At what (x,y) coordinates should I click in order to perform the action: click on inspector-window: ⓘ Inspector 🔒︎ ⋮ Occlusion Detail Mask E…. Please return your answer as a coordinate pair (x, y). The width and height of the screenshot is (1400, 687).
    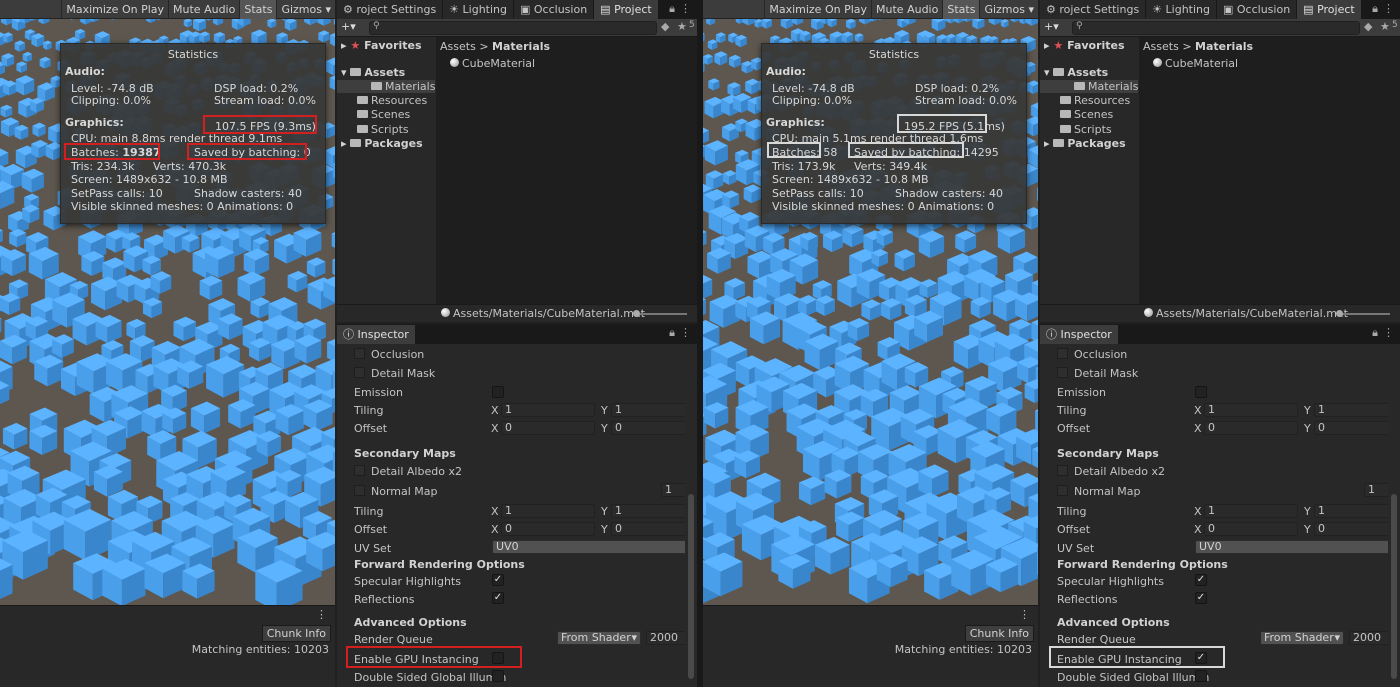
    Looking at the image, I should click on (517, 505).